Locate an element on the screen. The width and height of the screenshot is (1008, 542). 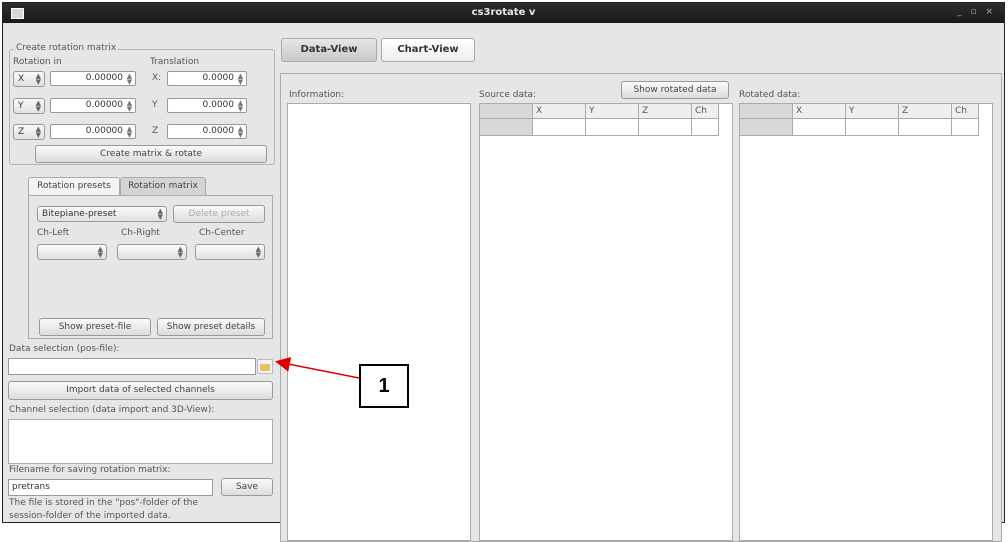
rotated-corner-cell is located at coordinates (766, 111).